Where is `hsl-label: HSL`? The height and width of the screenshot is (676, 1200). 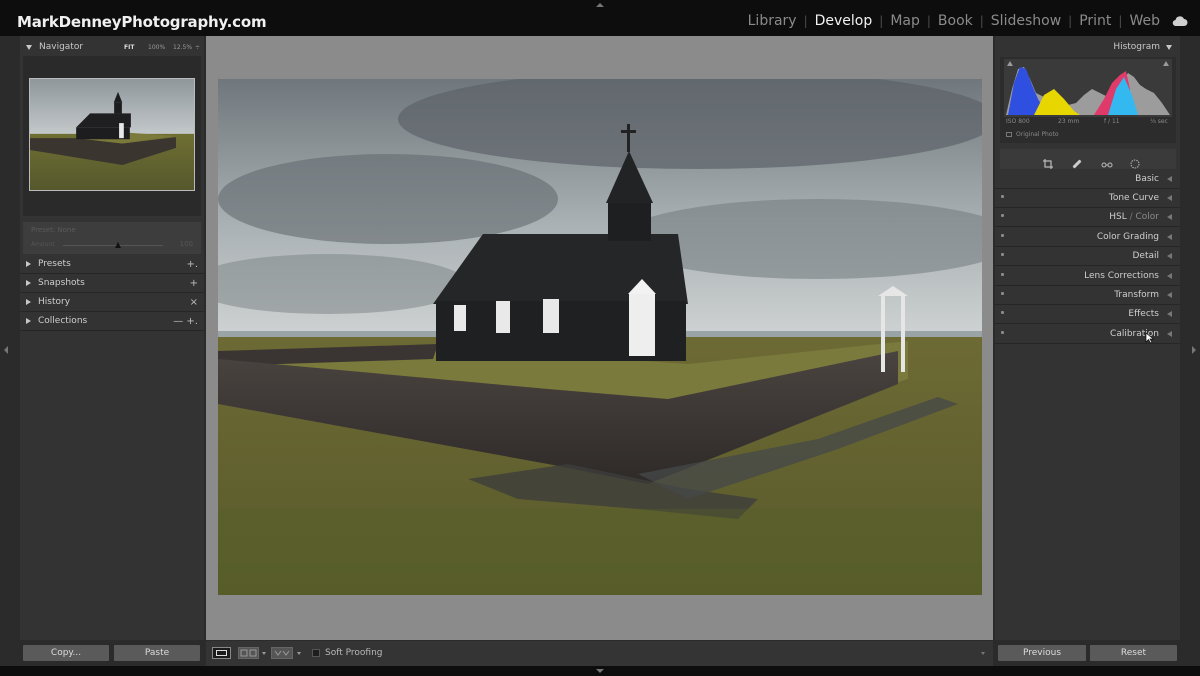 hsl-label: HSL is located at coordinates (1118, 217).